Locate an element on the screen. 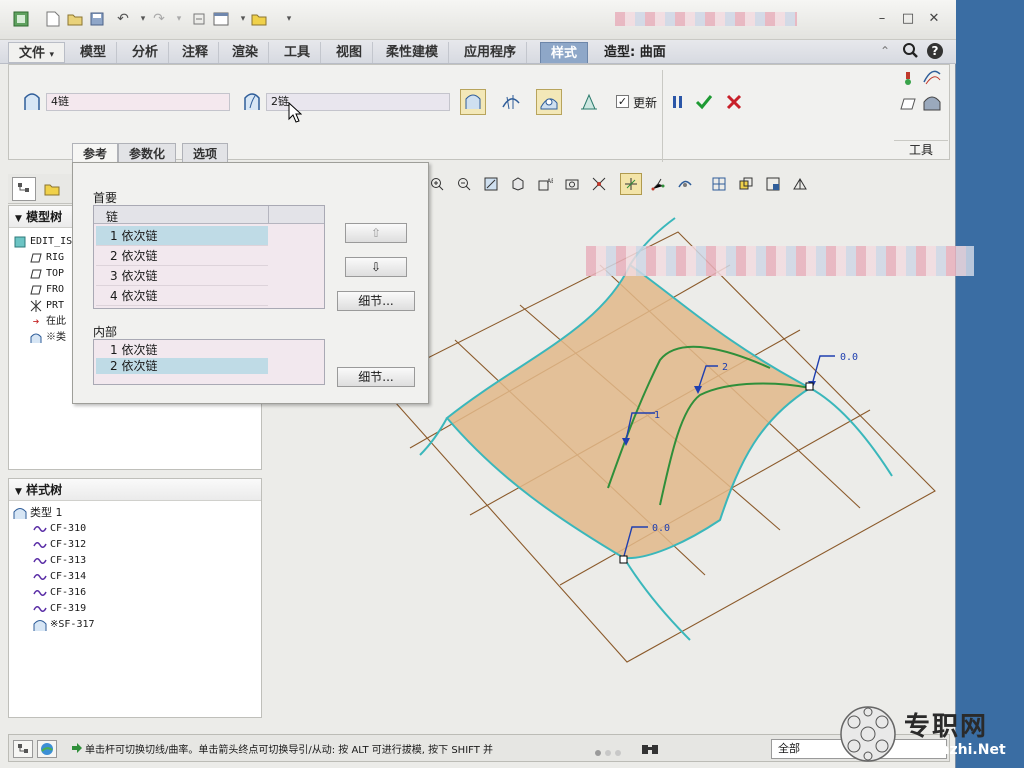  tab-tools: 工具 is located at coordinates (298, 52).